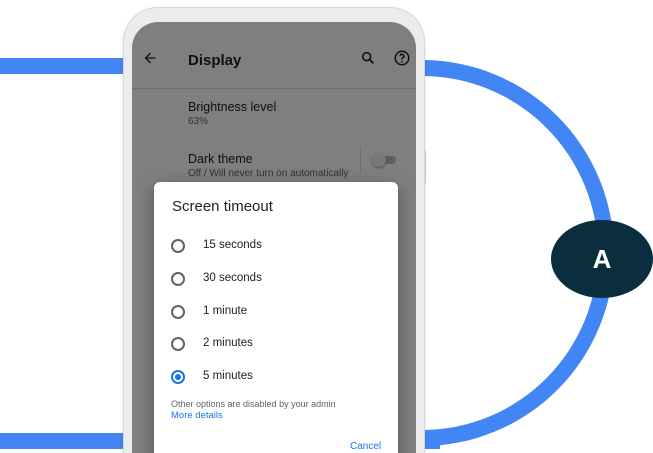  What do you see at coordinates (276, 247) in the screenshot?
I see `option-15-seconds: 15 seconds` at bounding box center [276, 247].